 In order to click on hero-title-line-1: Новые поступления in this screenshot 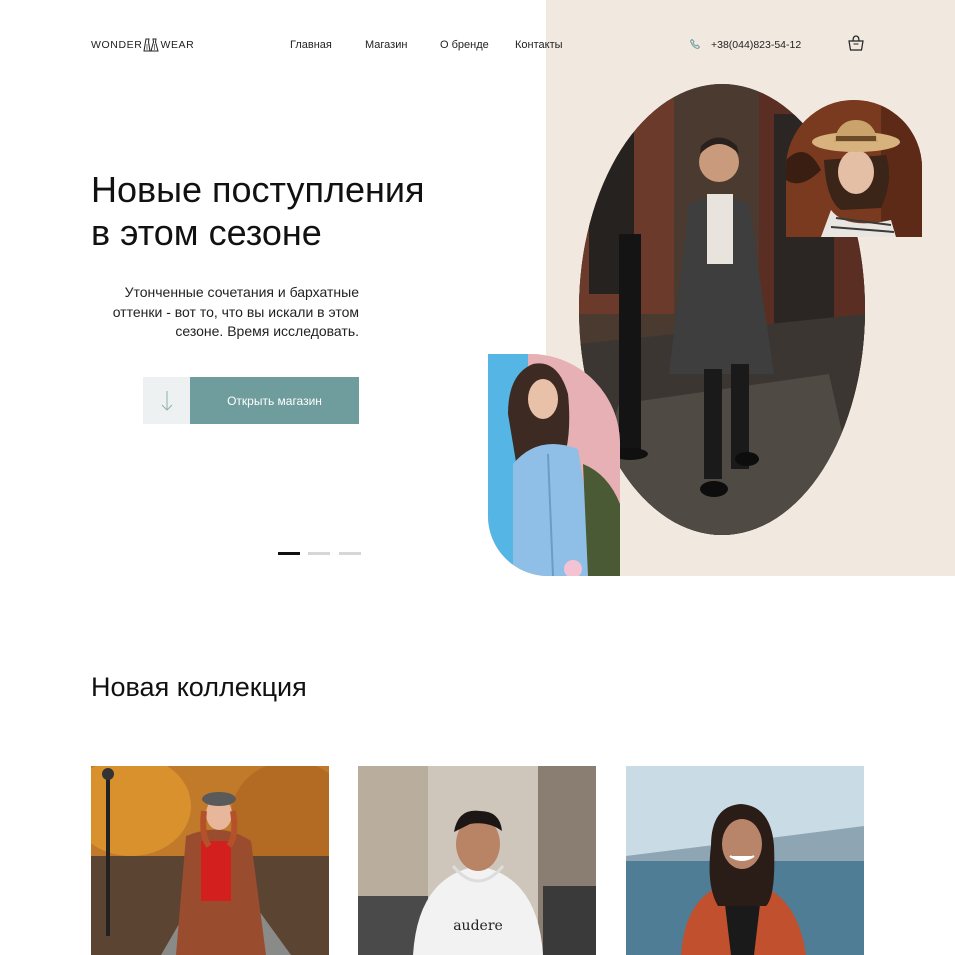, I will do `click(258, 189)`.